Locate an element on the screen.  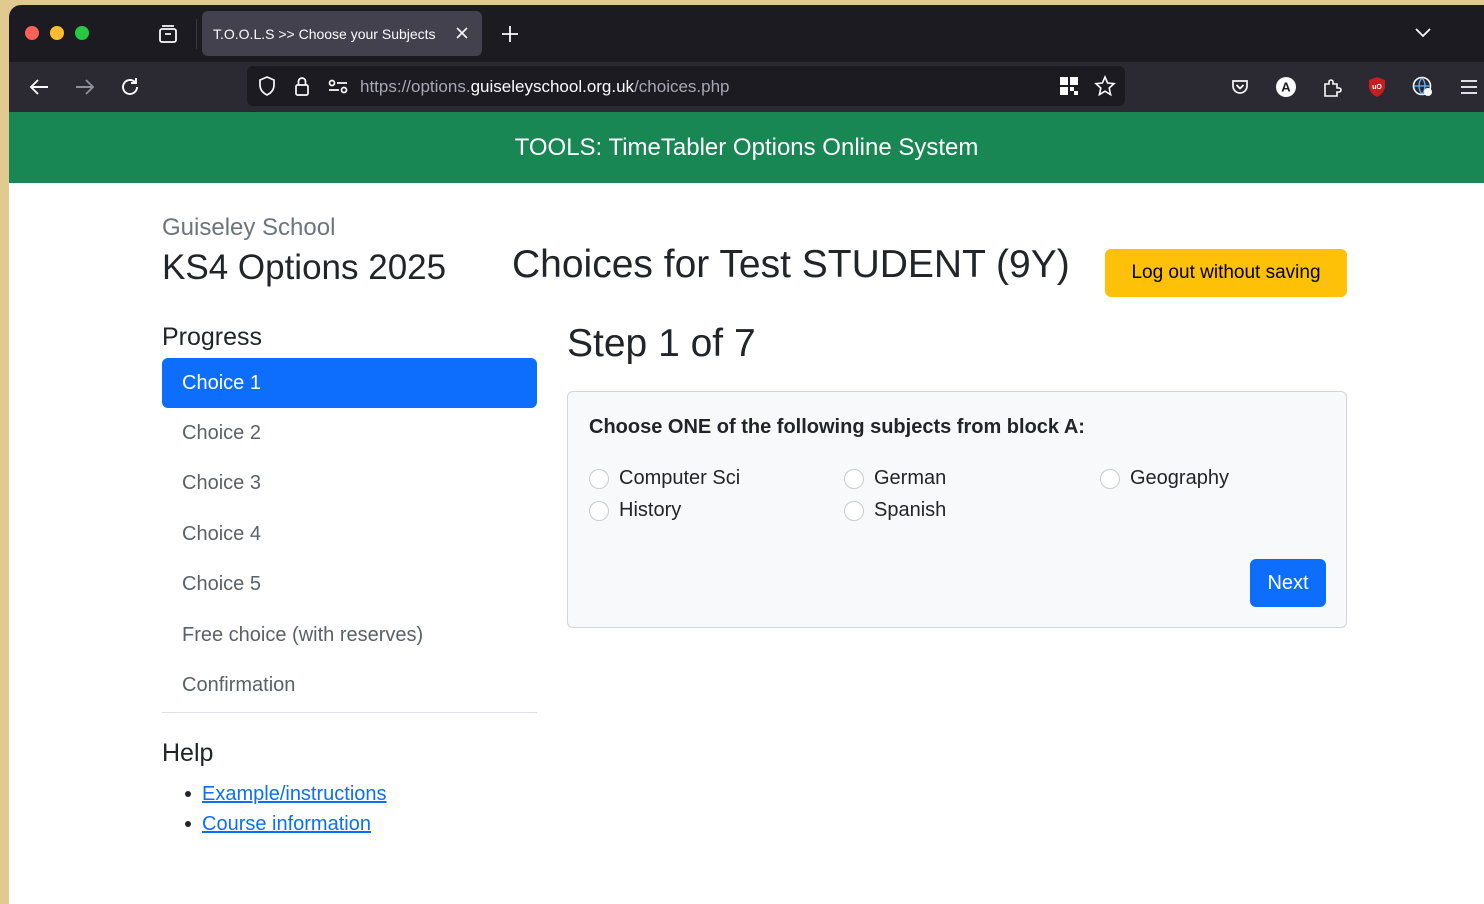
option-label: Spanish is located at coordinates (910, 510).